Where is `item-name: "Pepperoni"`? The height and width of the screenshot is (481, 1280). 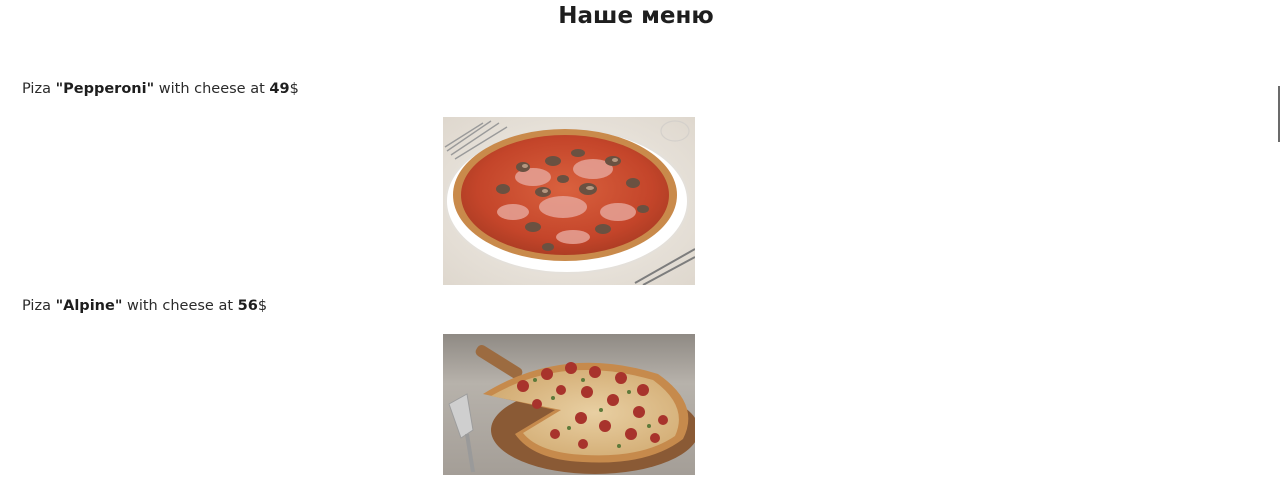 item-name: "Pepperoni" is located at coordinates (105, 89).